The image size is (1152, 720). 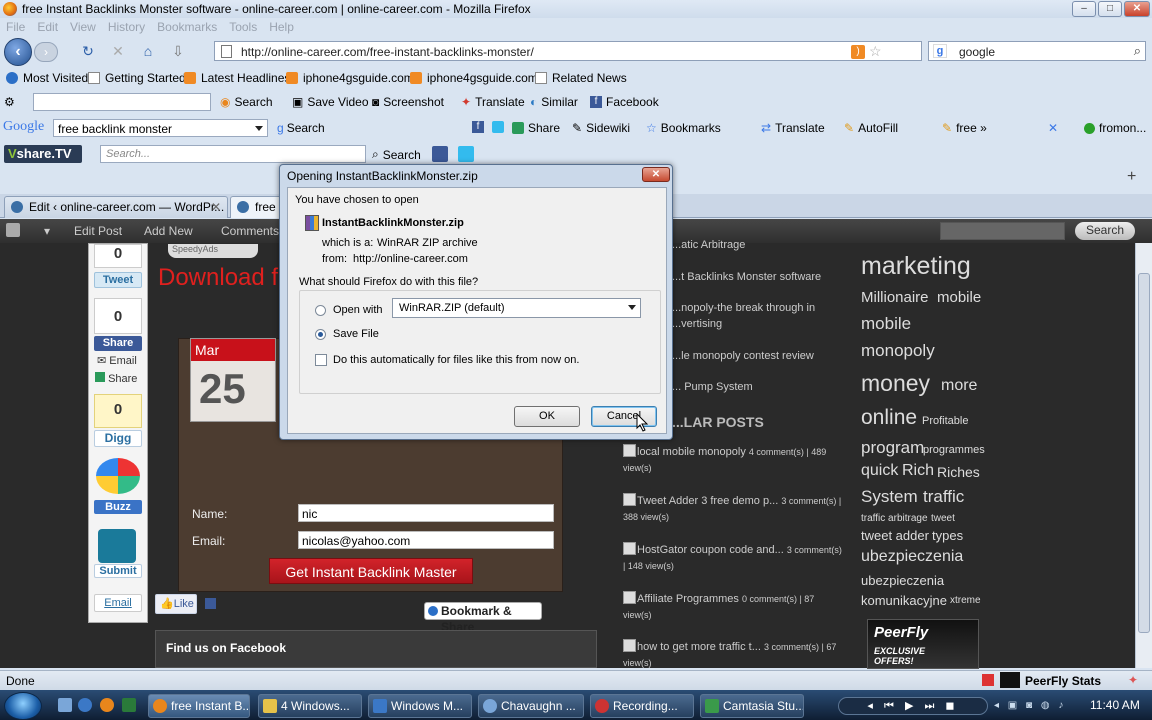 What do you see at coordinates (895, 383) in the screenshot?
I see `tag-money: money` at bounding box center [895, 383].